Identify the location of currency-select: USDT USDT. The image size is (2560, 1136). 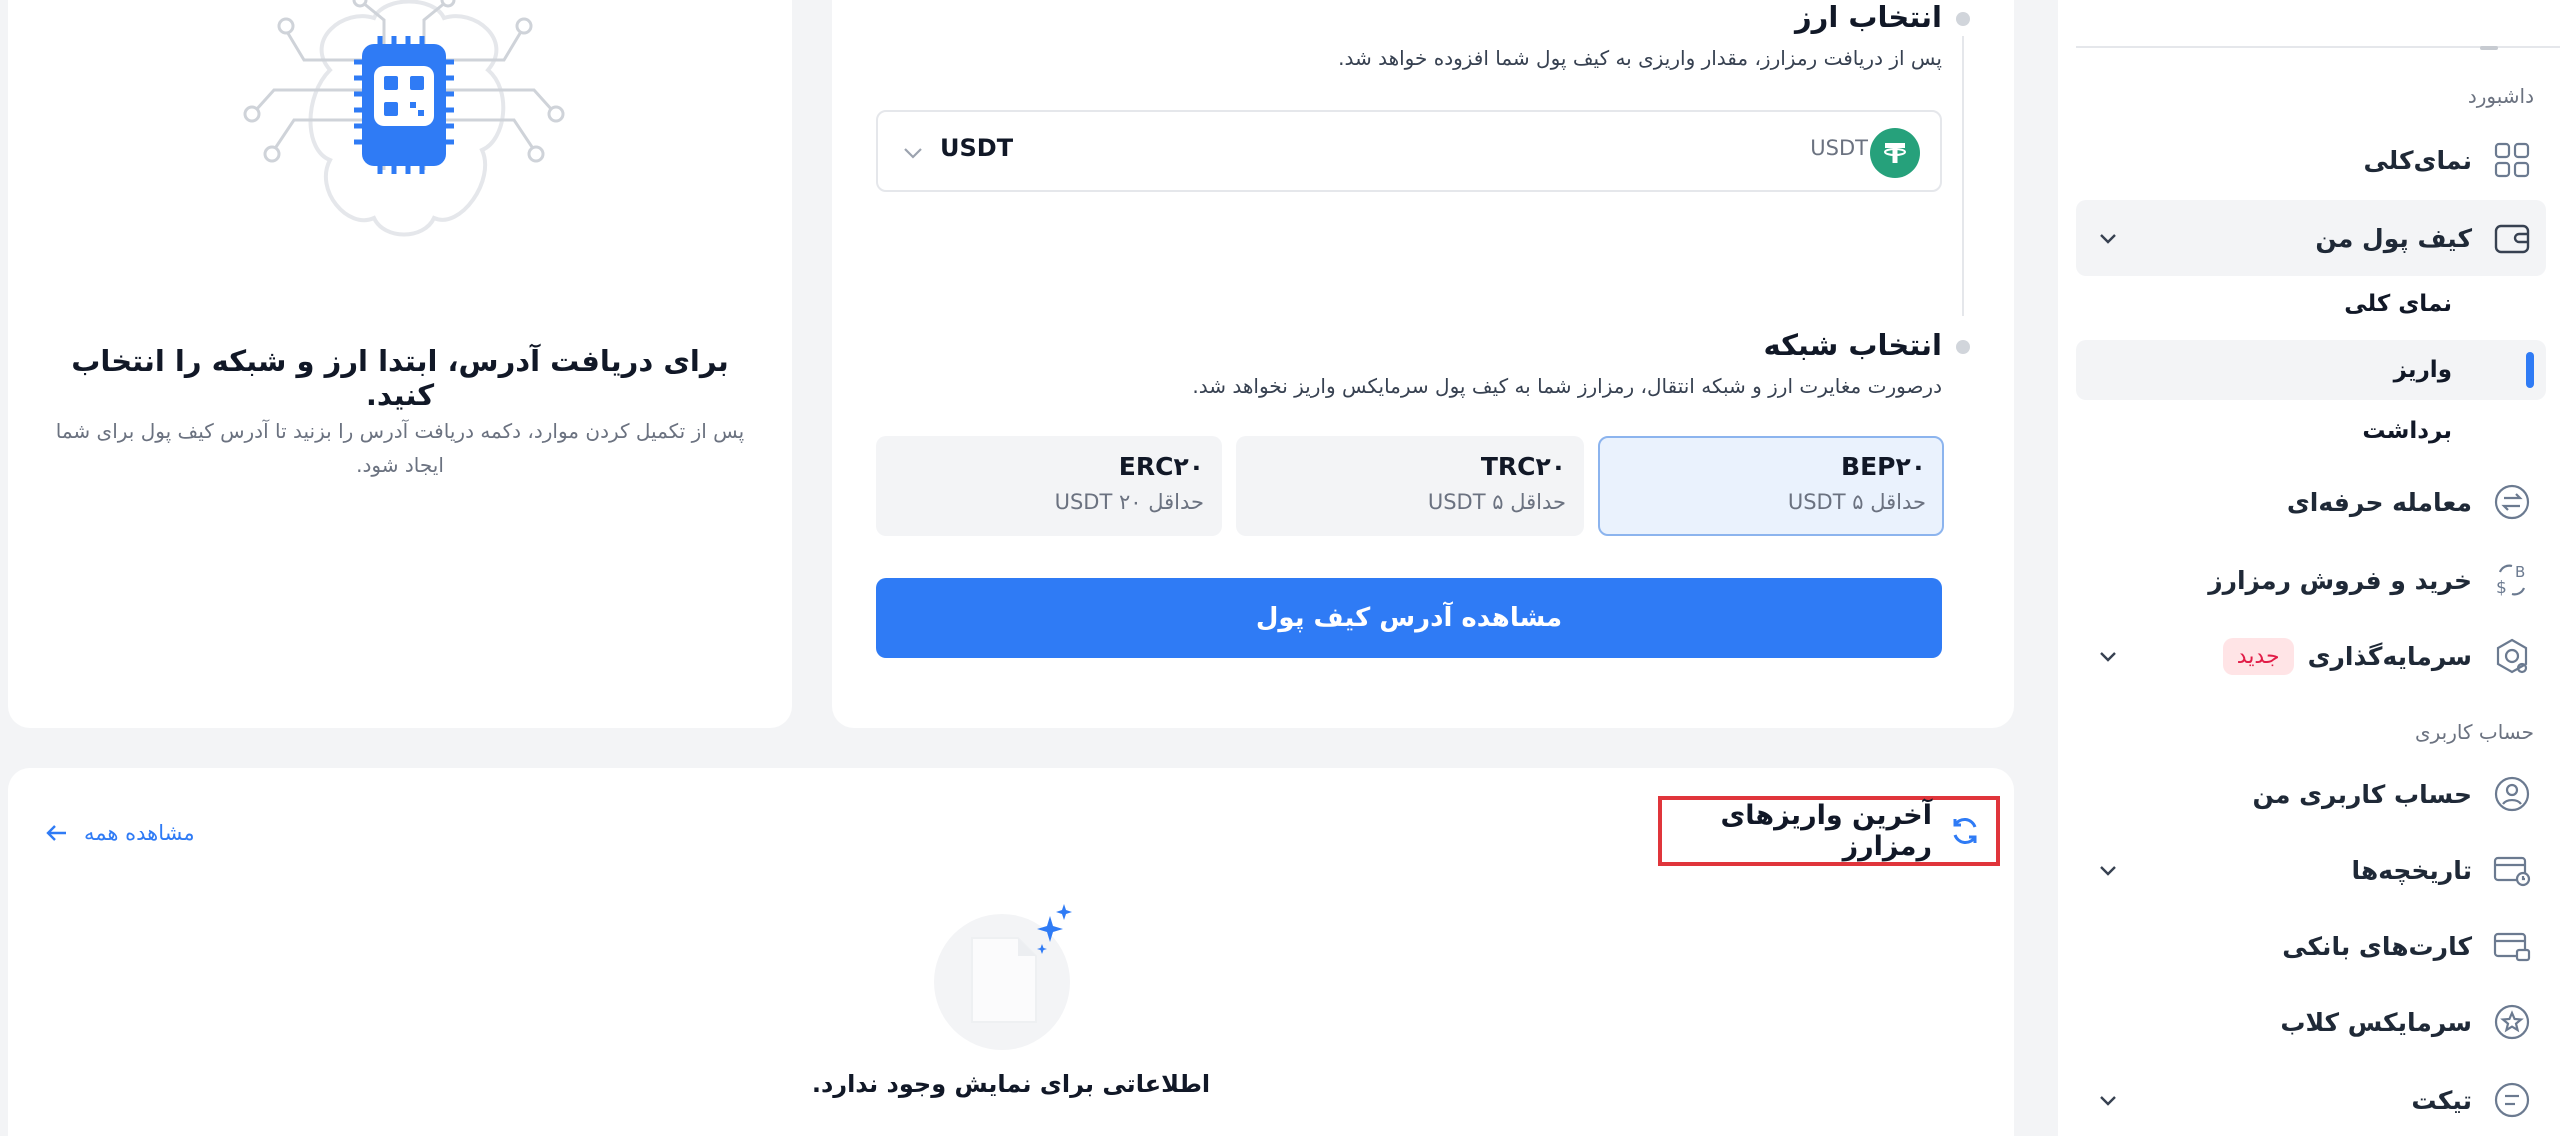
(1409, 151).